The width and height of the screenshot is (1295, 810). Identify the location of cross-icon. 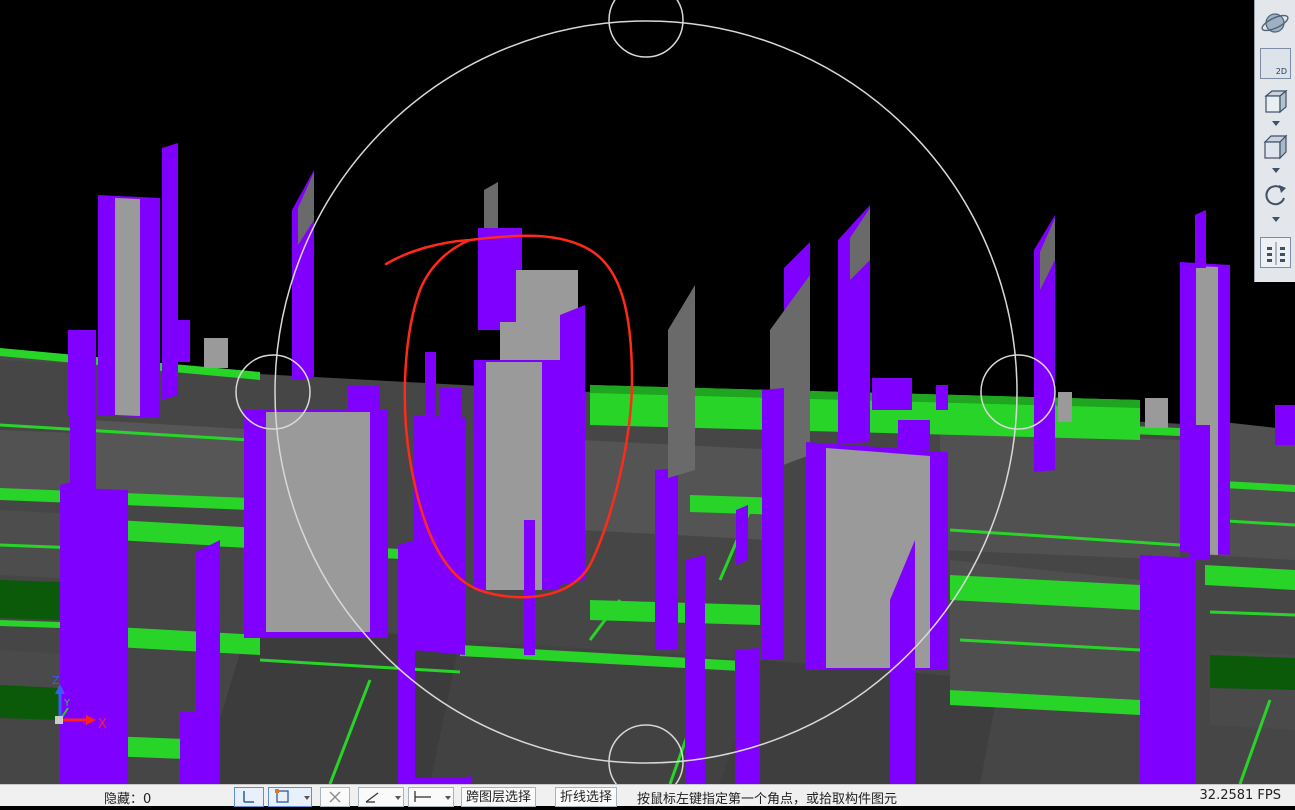
(335, 797).